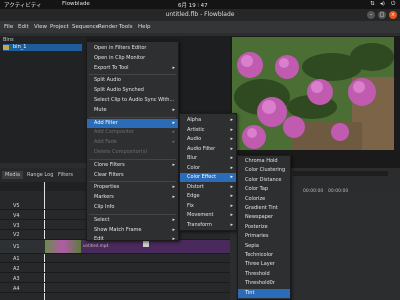 The height and width of the screenshot is (300, 400). I want to click on app-menu-button: Flowblade, so click(76, 4).